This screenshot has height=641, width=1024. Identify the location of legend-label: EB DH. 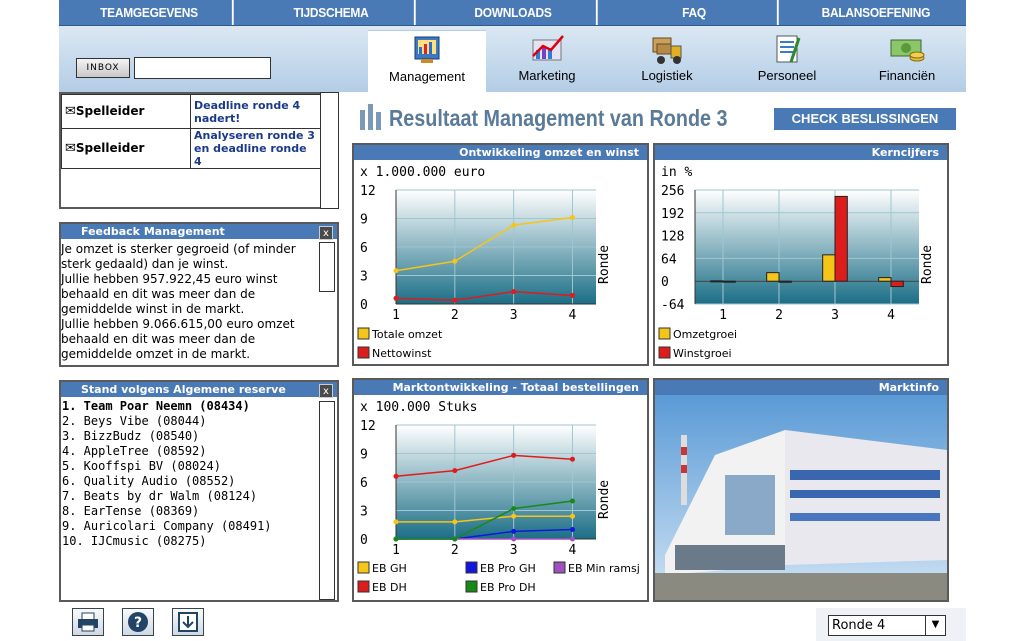
(389, 587).